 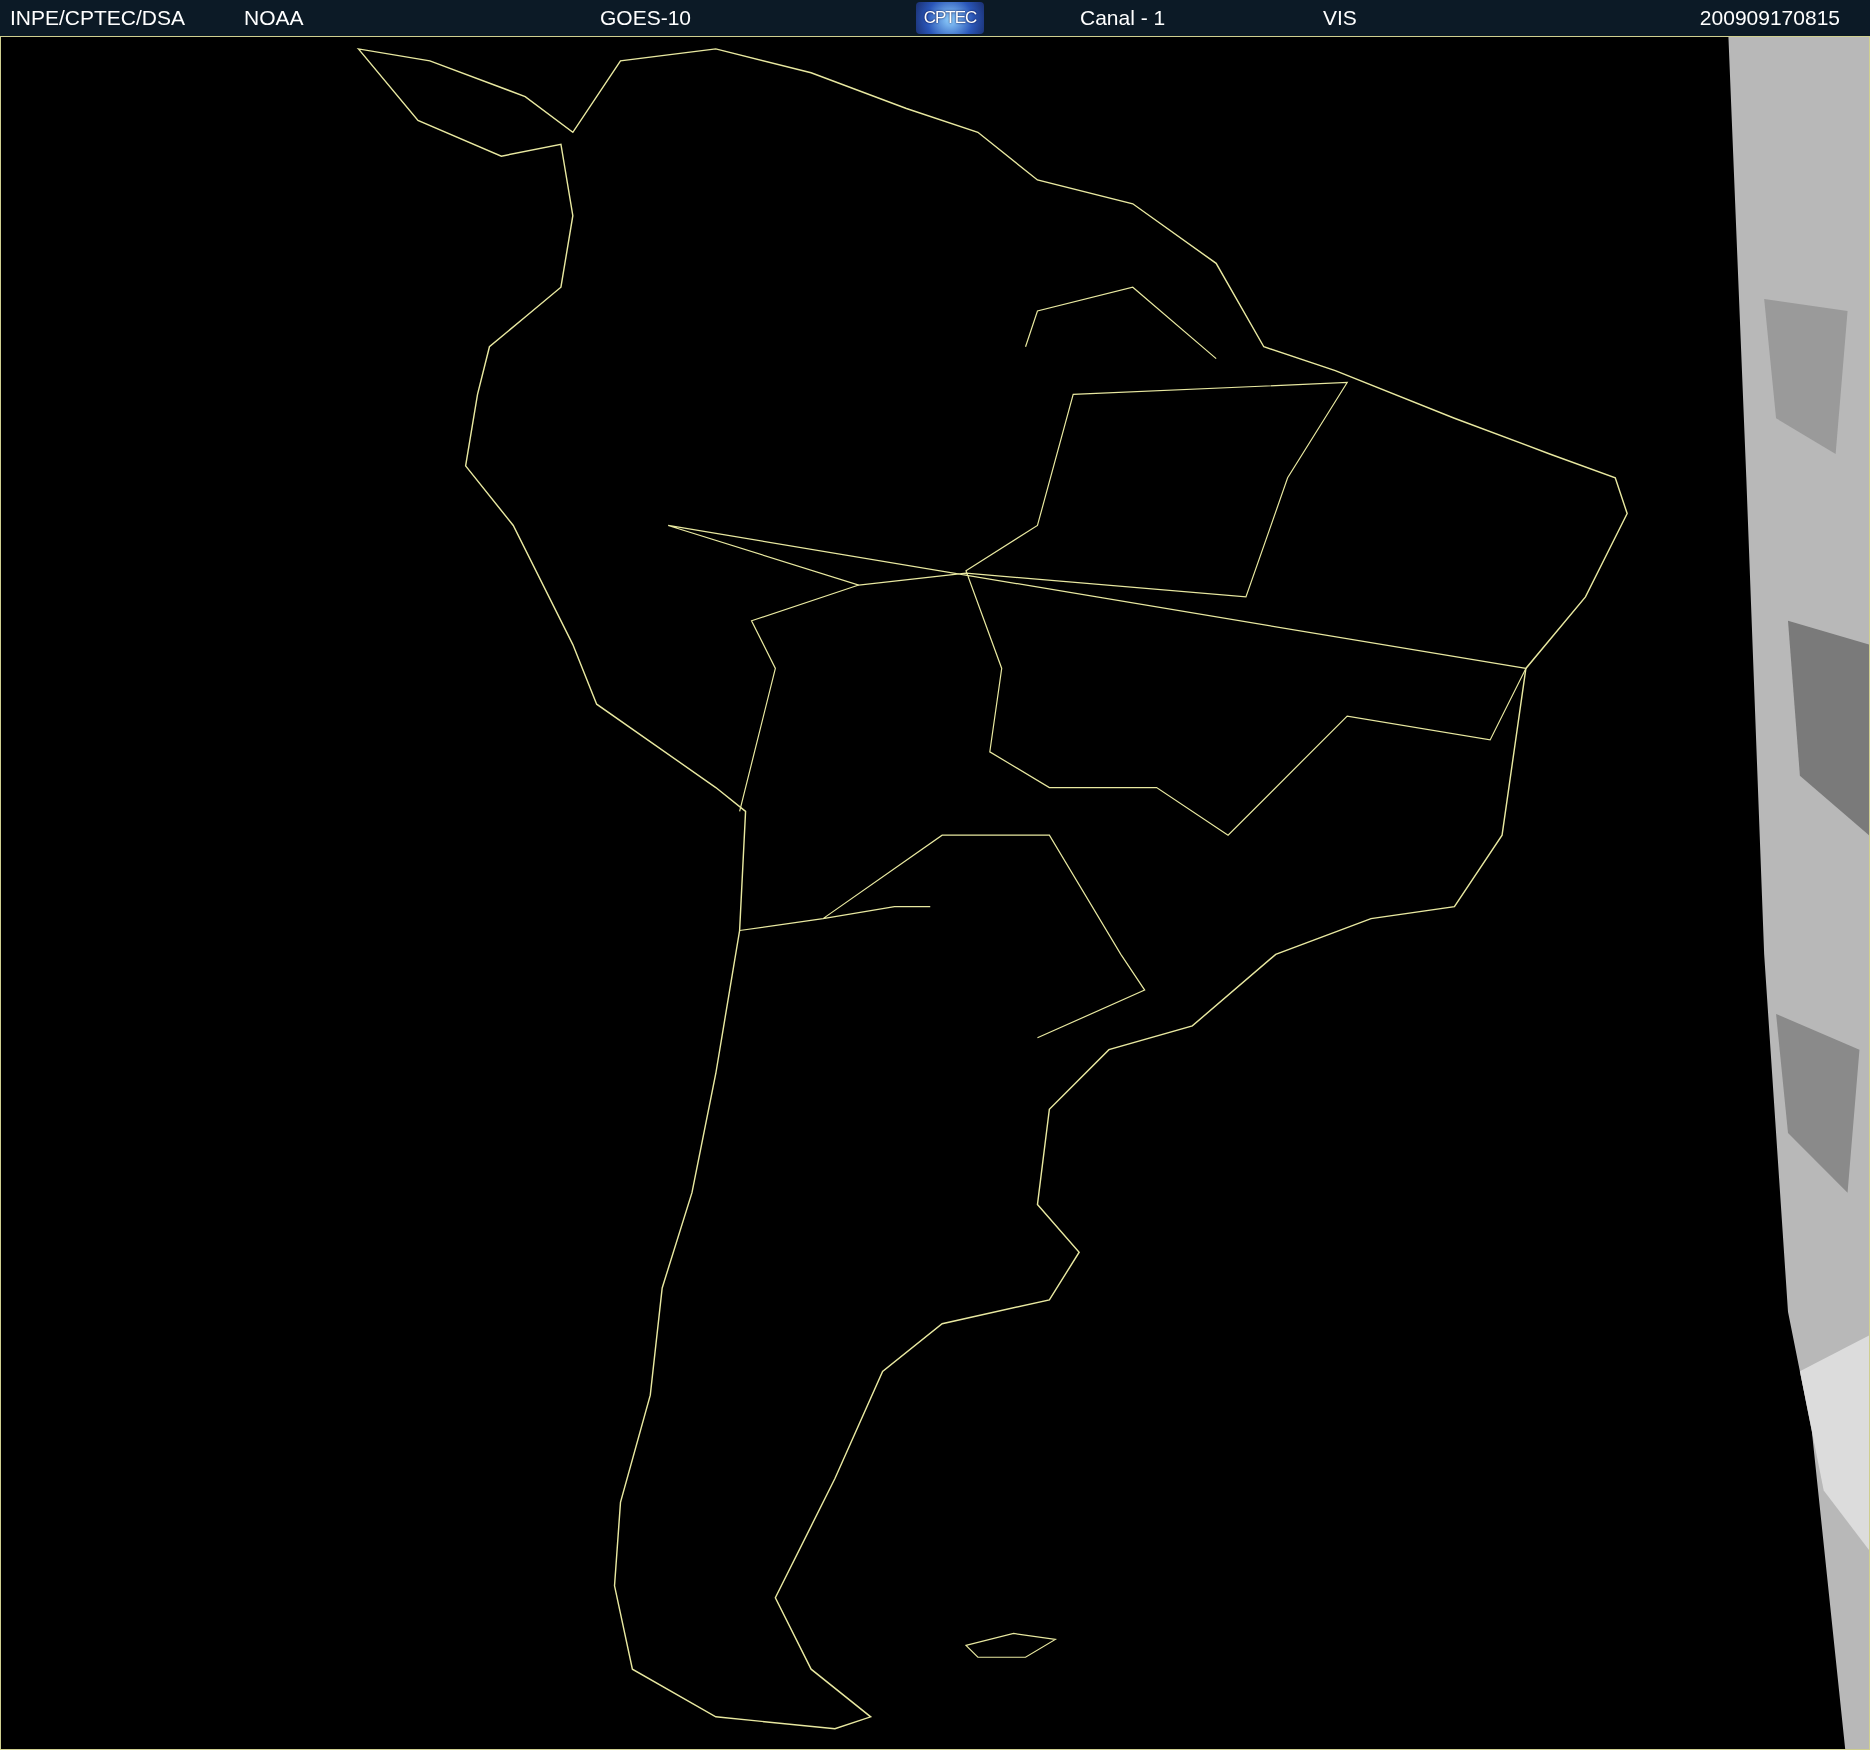 I want to click on logo: CPTEC, so click(x=950, y=18).